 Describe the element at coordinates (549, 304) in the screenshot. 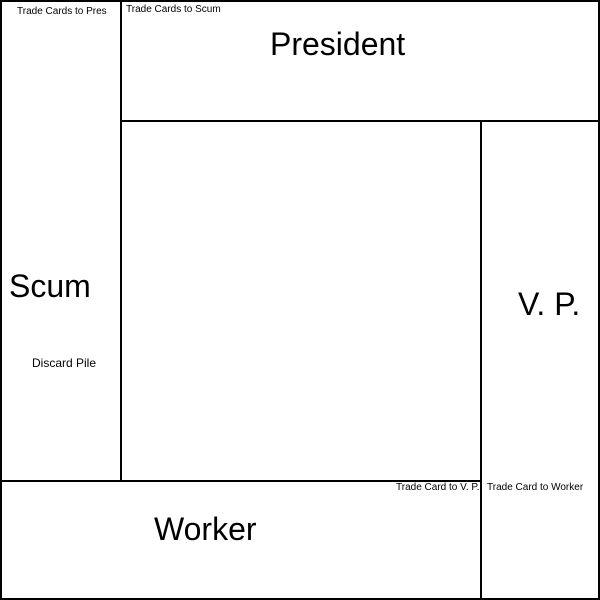

I see `vp-label: V. P.` at that location.